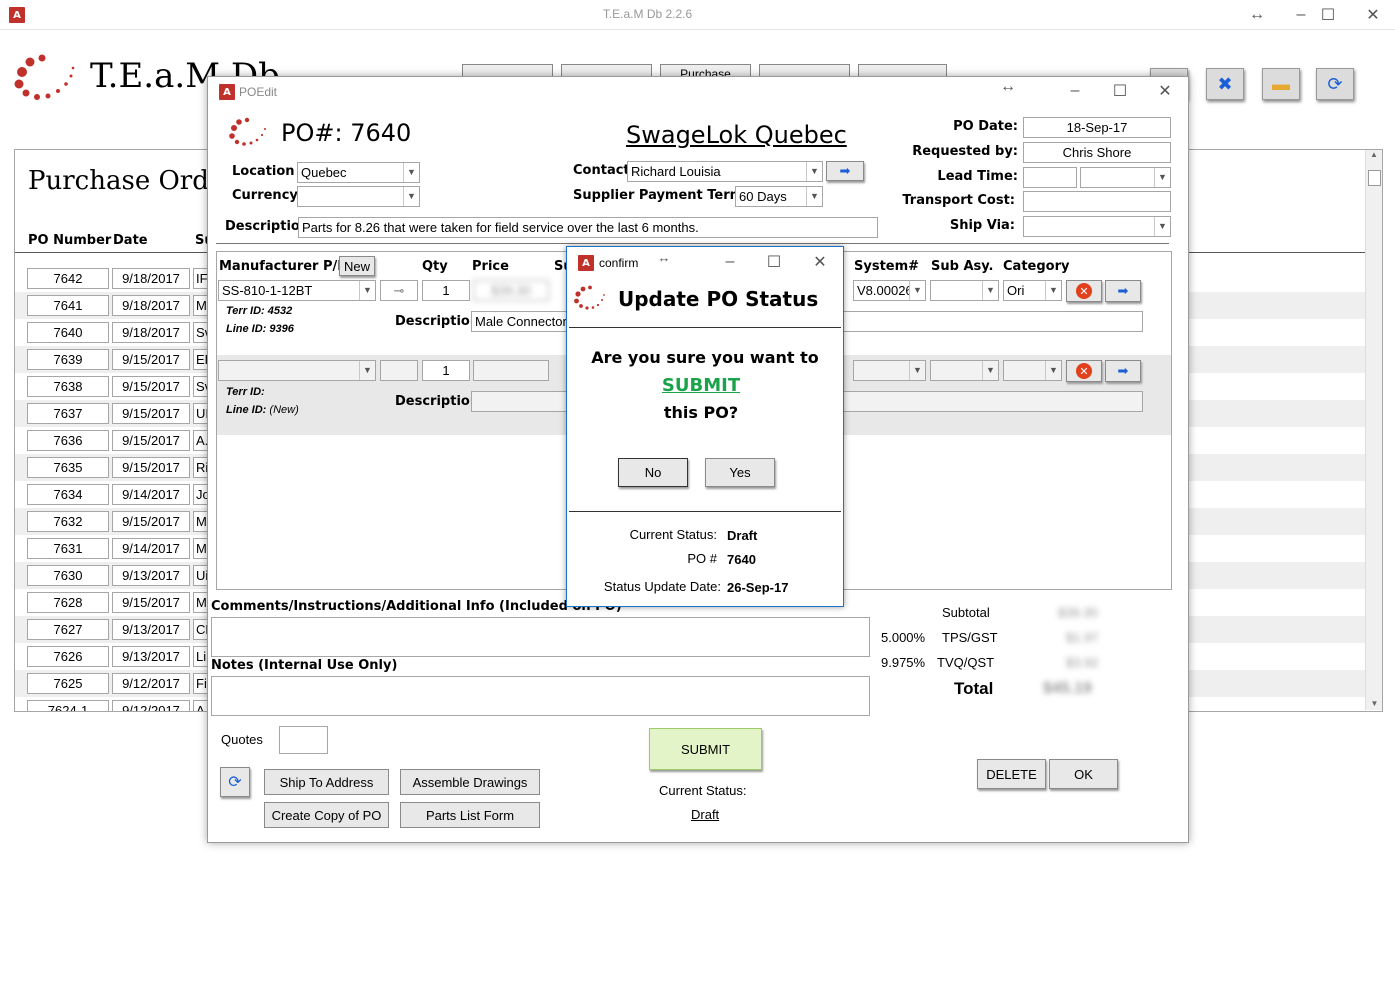 Image resolution: width=1395 pixels, height=1005 pixels. What do you see at coordinates (68, 386) in the screenshot?
I see `po-number-cell: 7638` at bounding box center [68, 386].